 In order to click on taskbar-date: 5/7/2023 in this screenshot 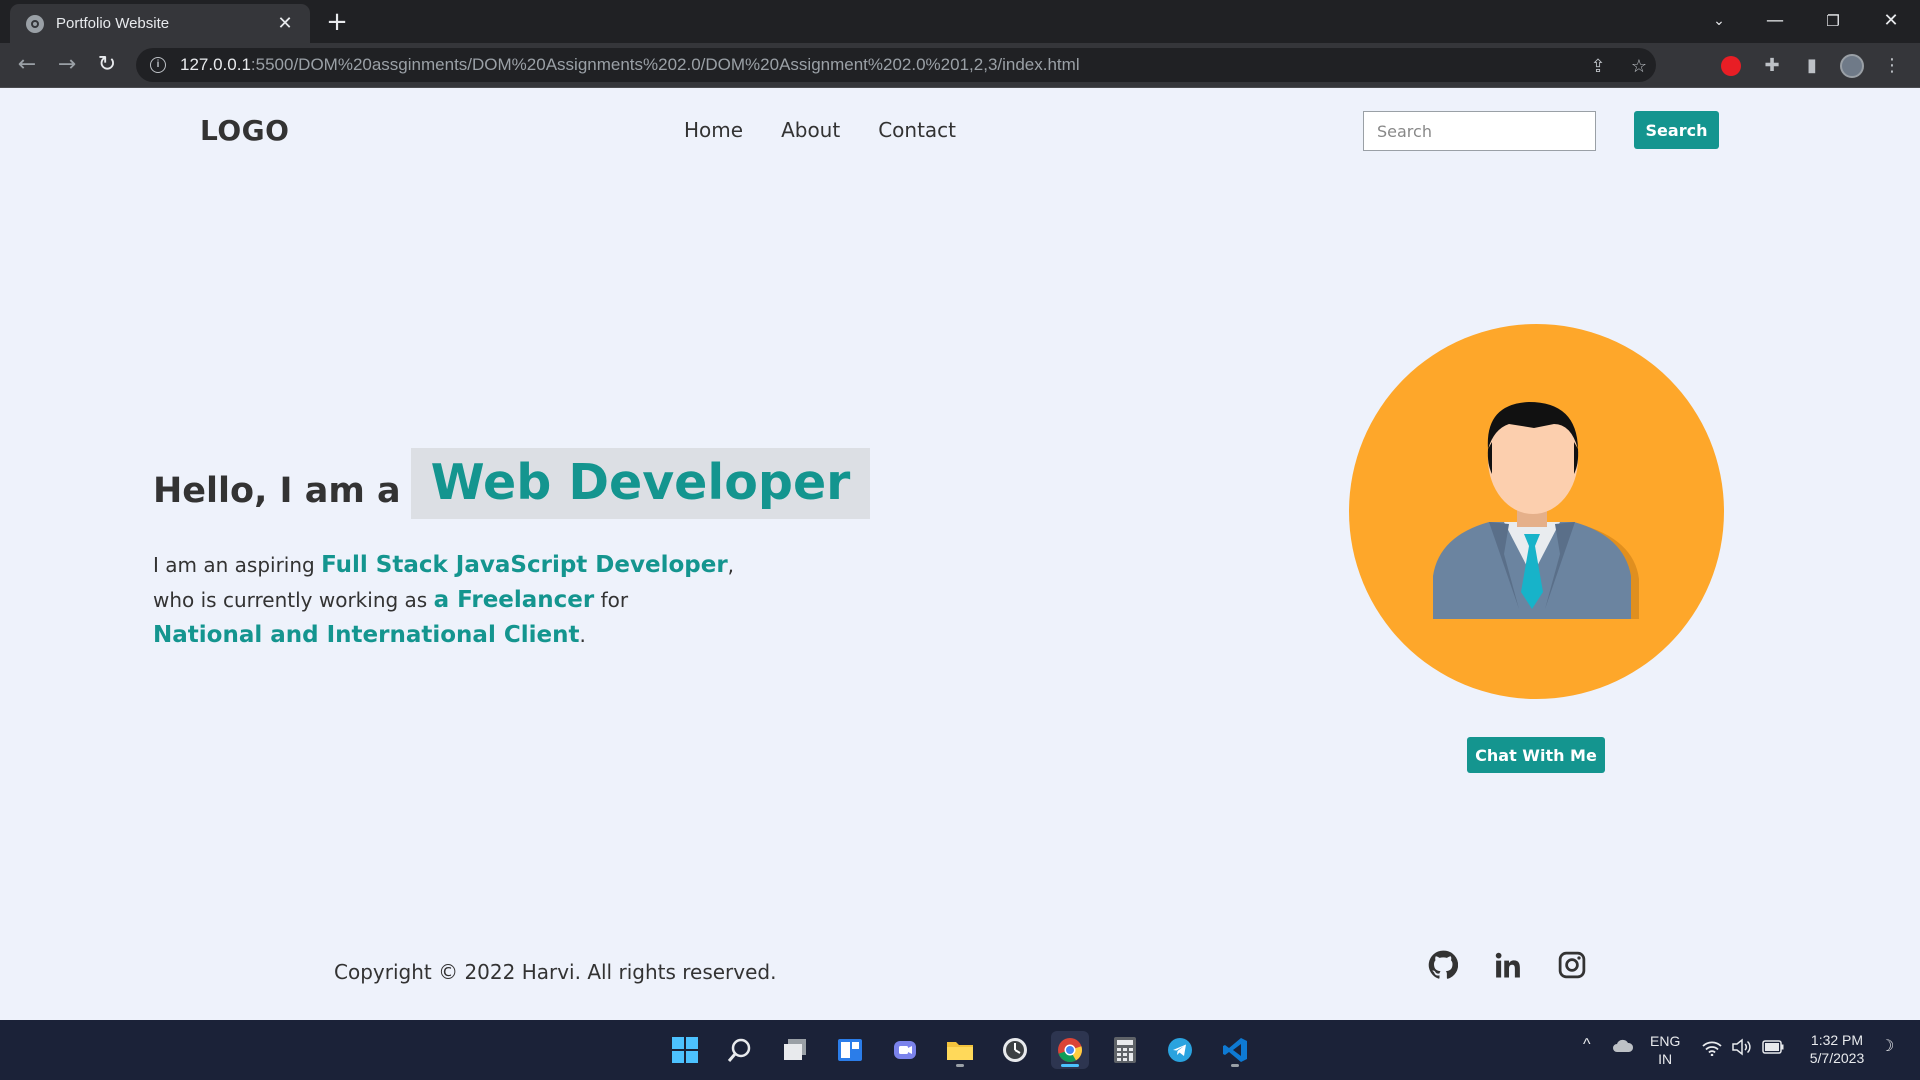, I will do `click(1837, 1058)`.